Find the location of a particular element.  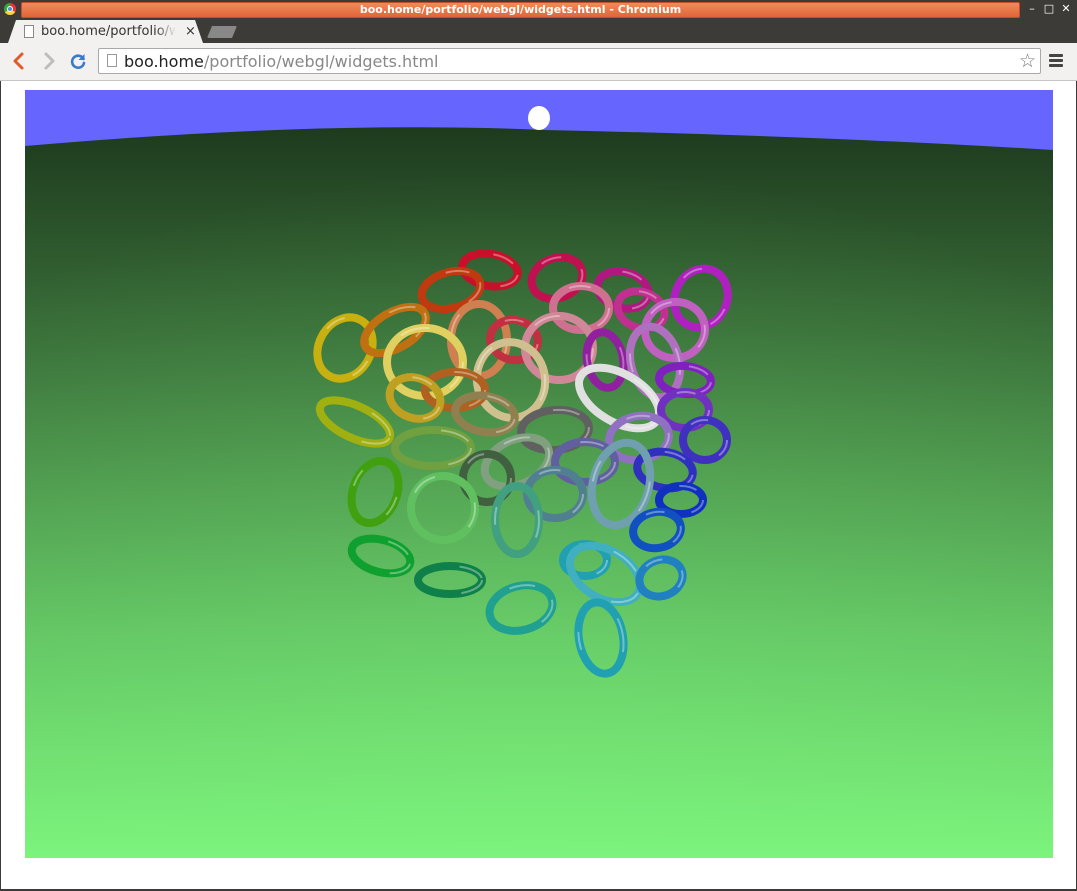

back-arrow-icon is located at coordinates (18, 61).